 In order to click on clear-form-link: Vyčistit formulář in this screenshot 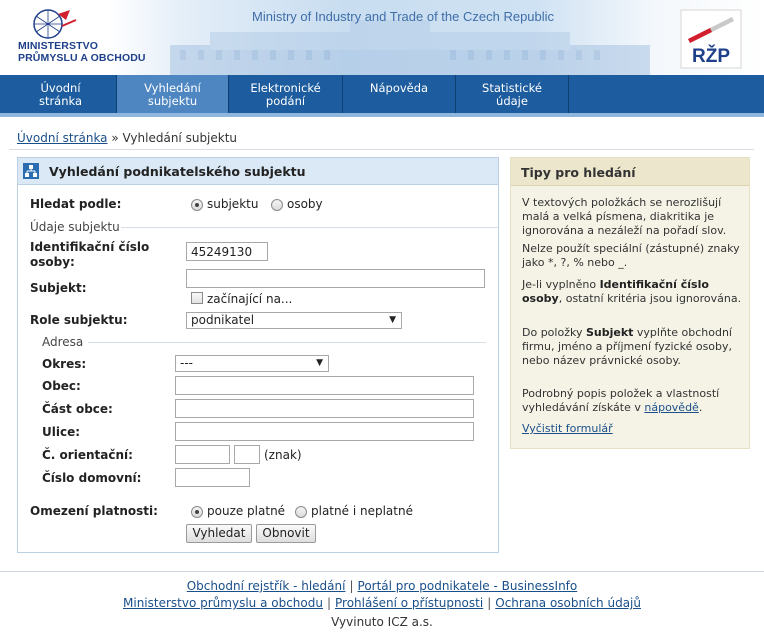, I will do `click(567, 428)`.